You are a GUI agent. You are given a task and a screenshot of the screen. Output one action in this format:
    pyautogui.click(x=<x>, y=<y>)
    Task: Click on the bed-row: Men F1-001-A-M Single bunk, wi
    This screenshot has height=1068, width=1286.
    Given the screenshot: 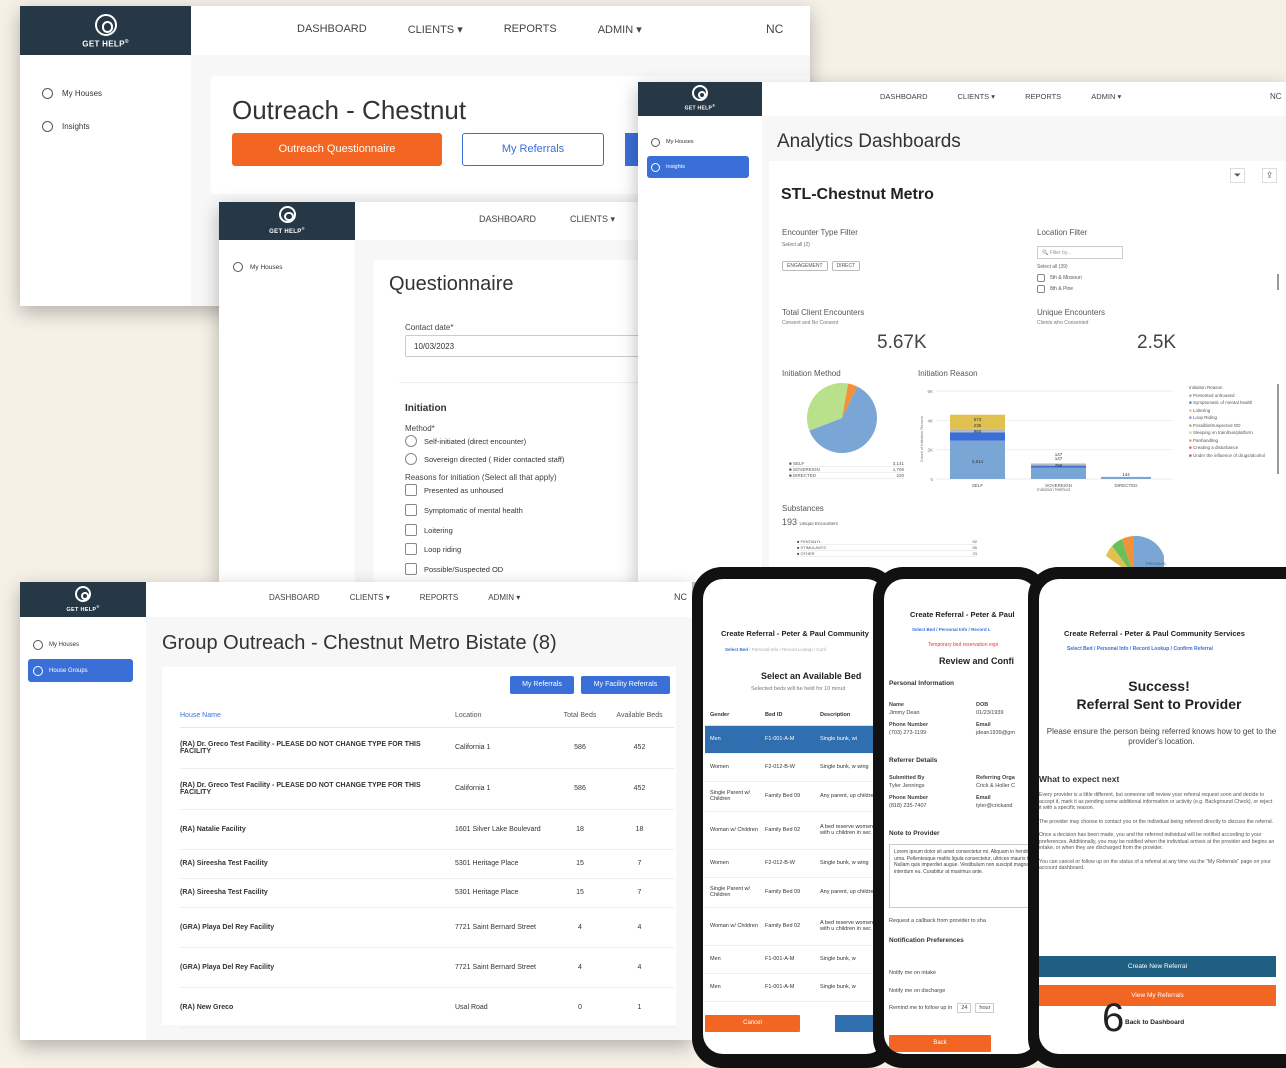 What is the action you would take?
    pyautogui.click(x=792, y=739)
    